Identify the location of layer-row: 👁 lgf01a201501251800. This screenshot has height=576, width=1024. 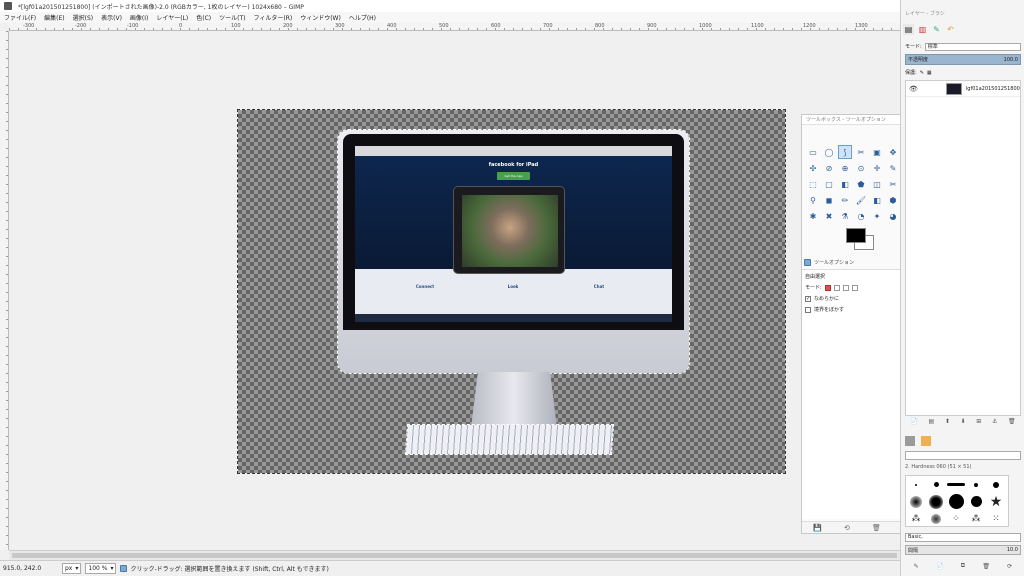
(963, 89).